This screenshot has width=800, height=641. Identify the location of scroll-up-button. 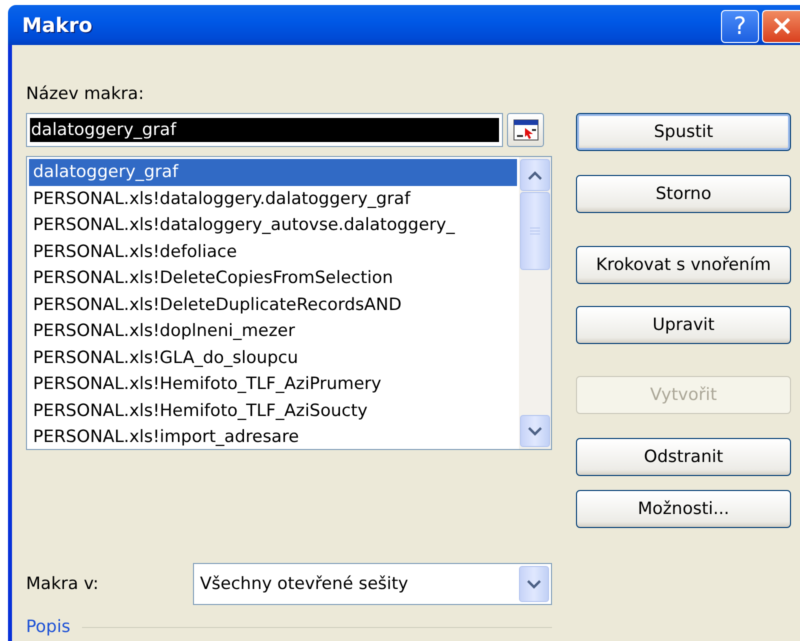
(535, 175).